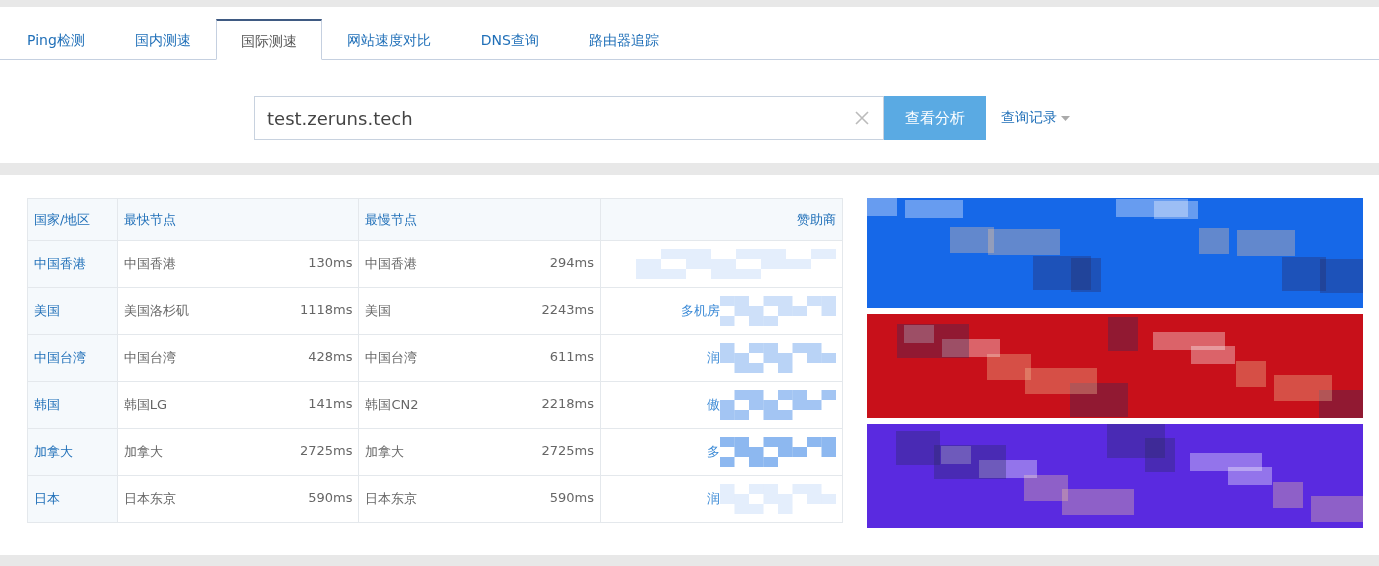 This screenshot has height=566, width=1379. I want to click on history-link: 查询记录, so click(1081, 118).